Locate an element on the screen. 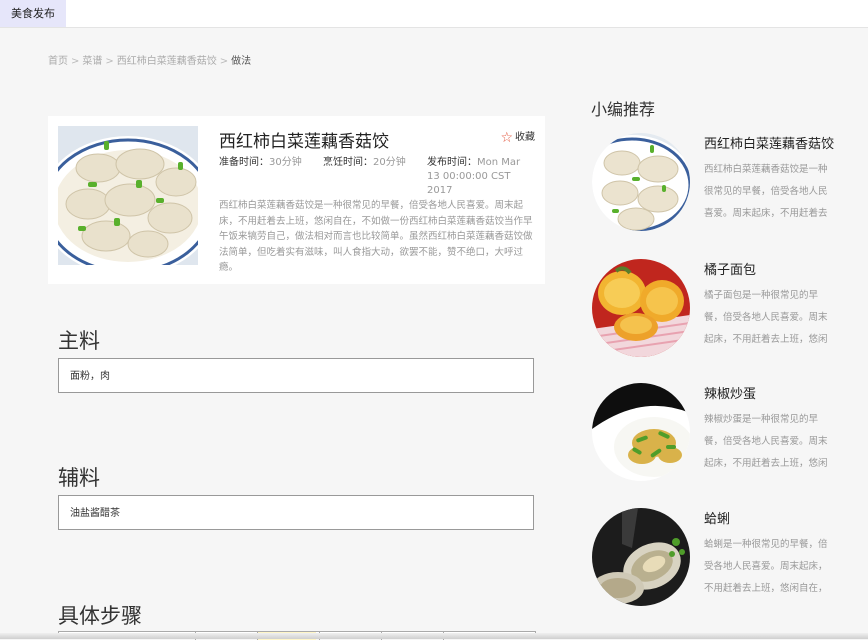 This screenshot has height=640, width=868. side-ingredients-box: 油盐酱醋茶 is located at coordinates (296, 512).